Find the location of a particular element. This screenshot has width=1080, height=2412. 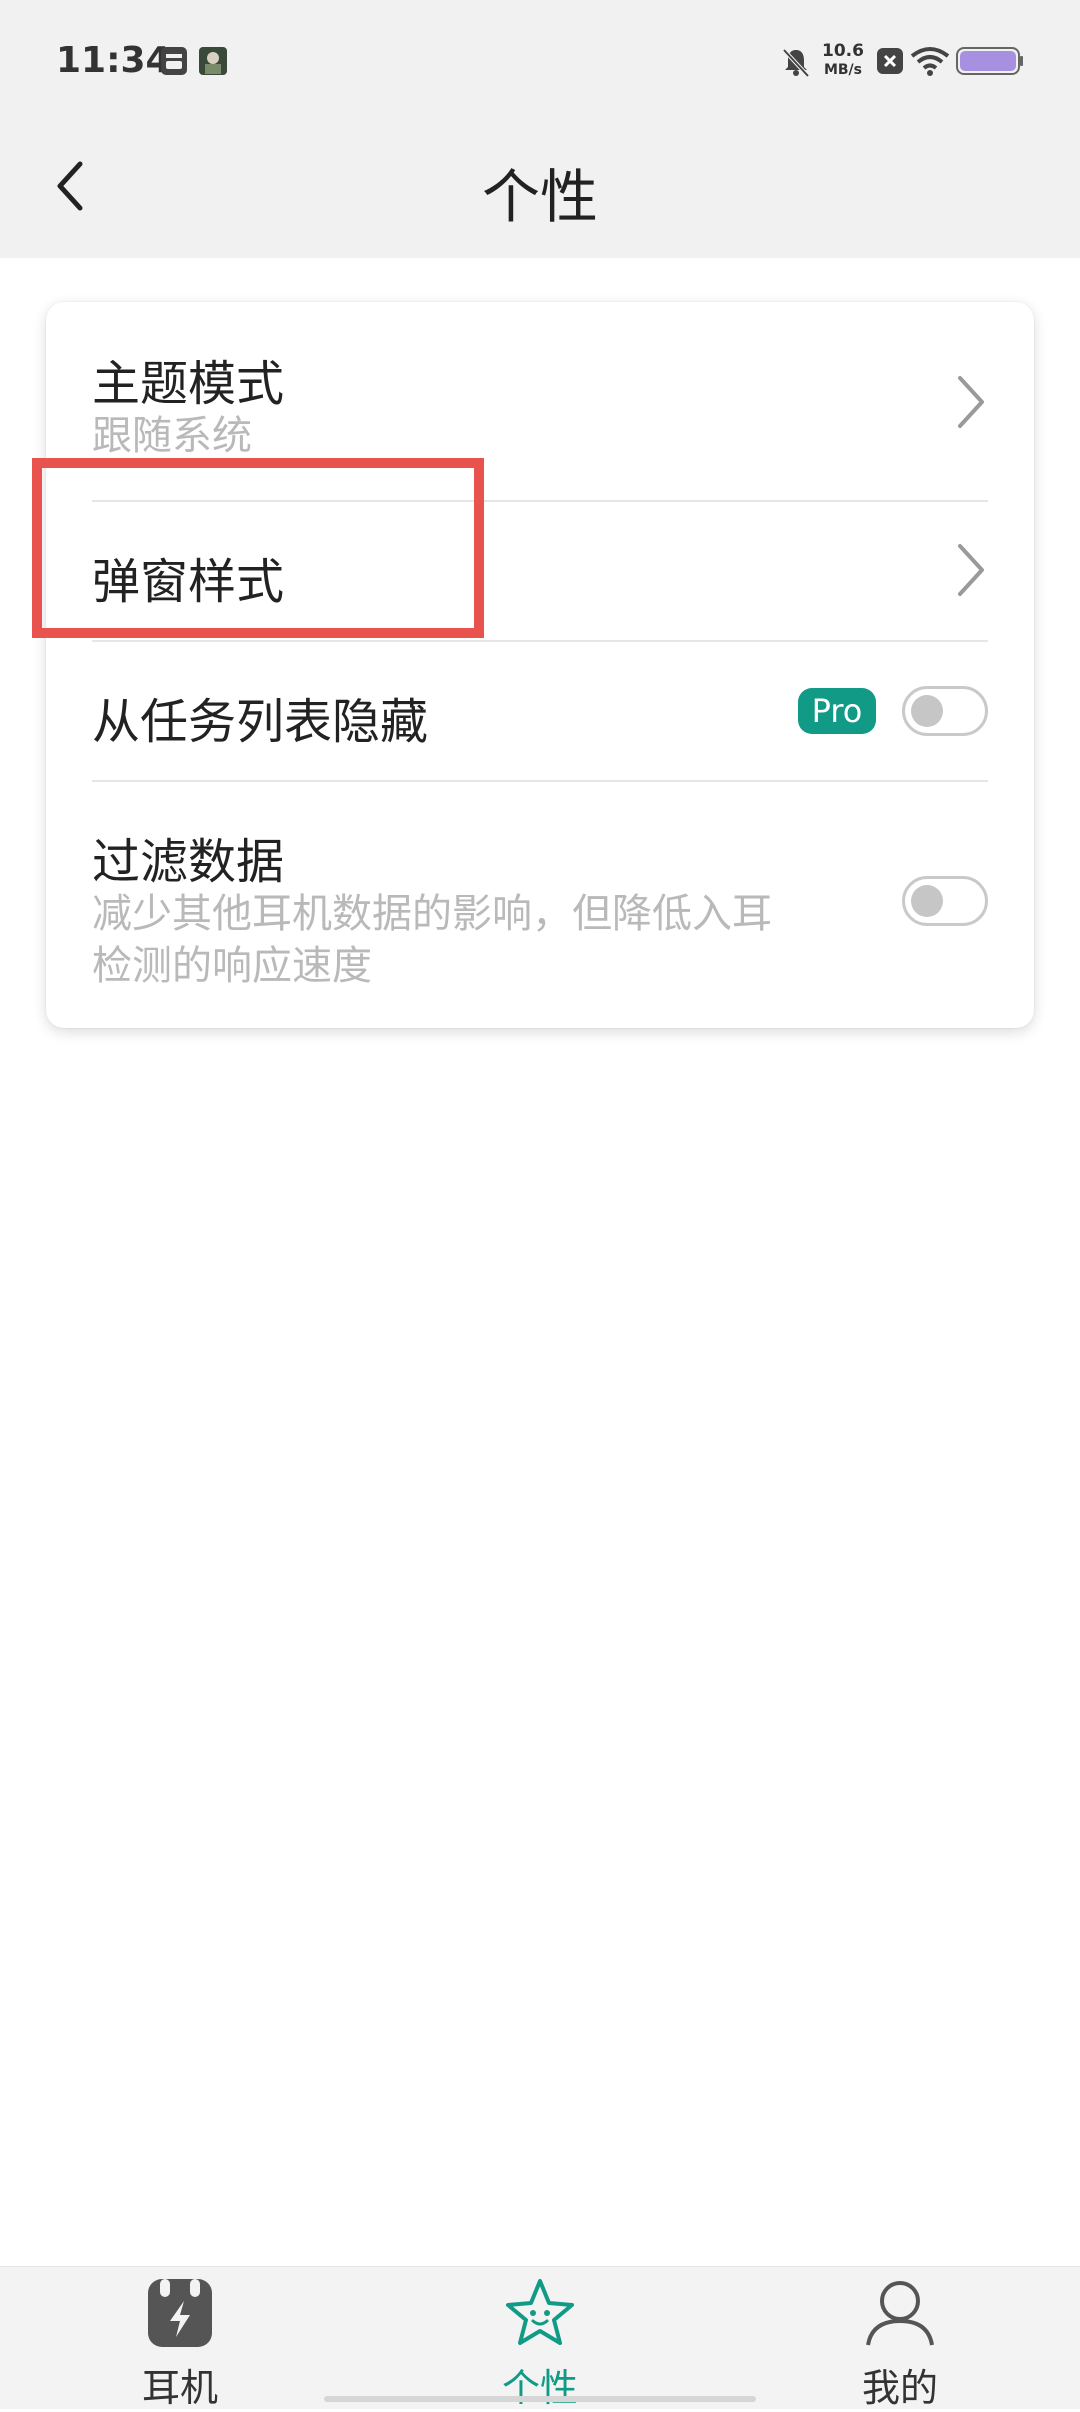

highlight-box is located at coordinates (258, 548).